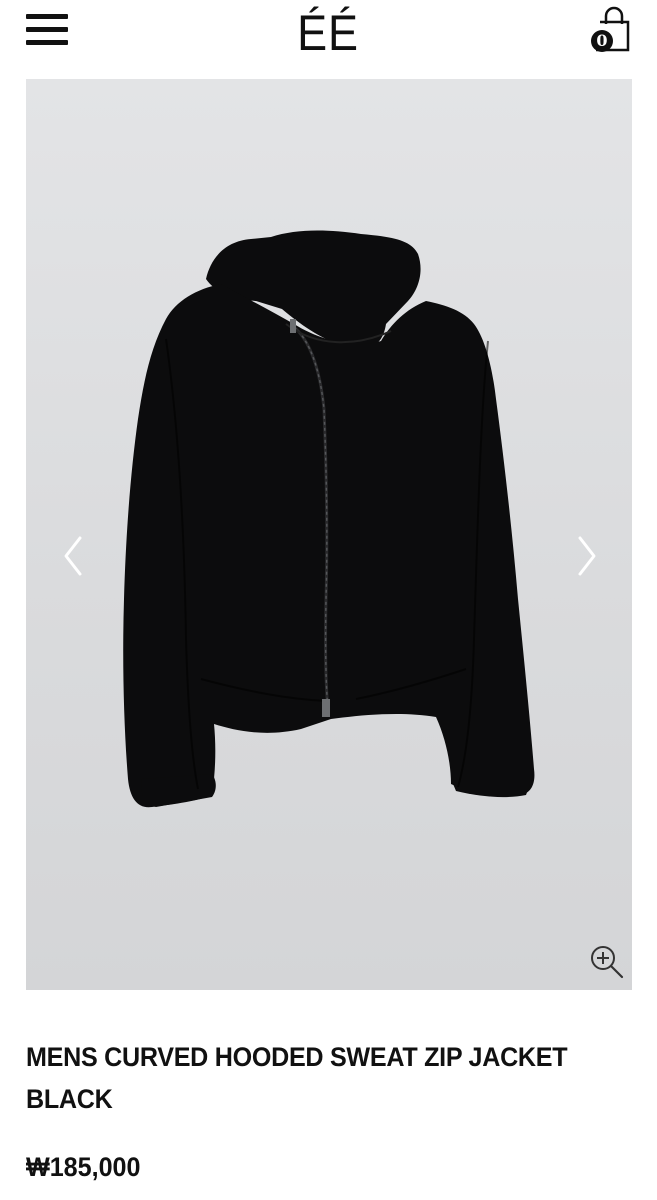 The image size is (657, 1200). I want to click on chevron-left-icon, so click(73, 556).